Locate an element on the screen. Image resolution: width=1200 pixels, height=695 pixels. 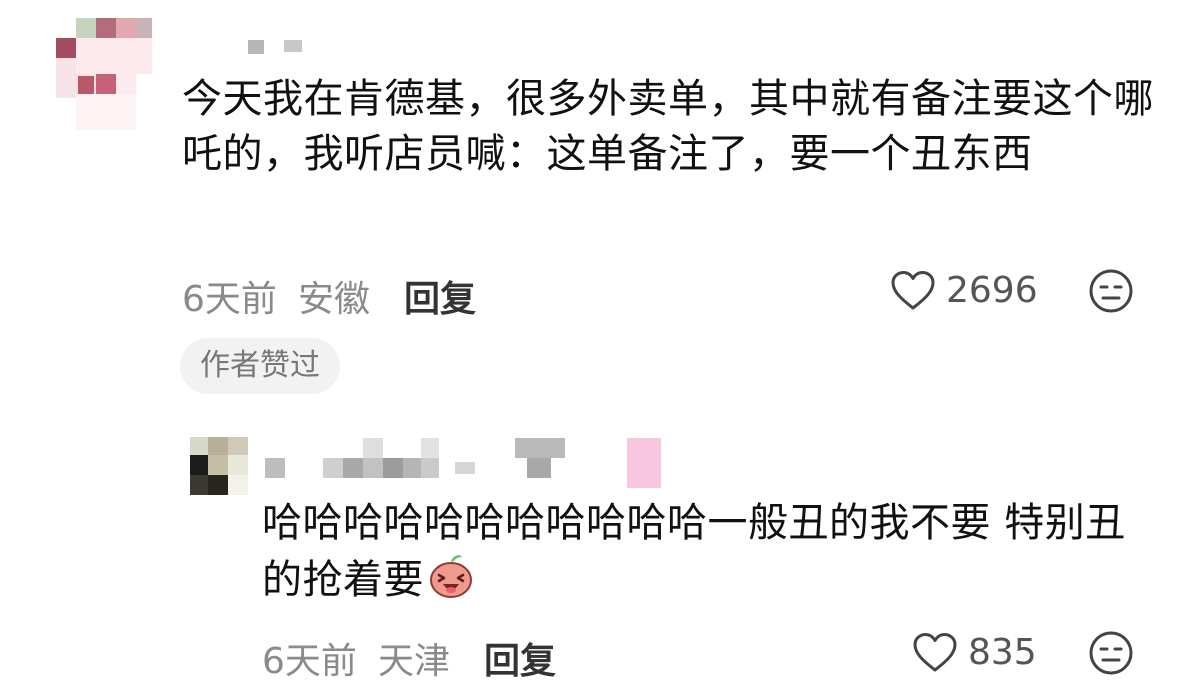
comment-location: 安徽 is located at coordinates (334, 299).